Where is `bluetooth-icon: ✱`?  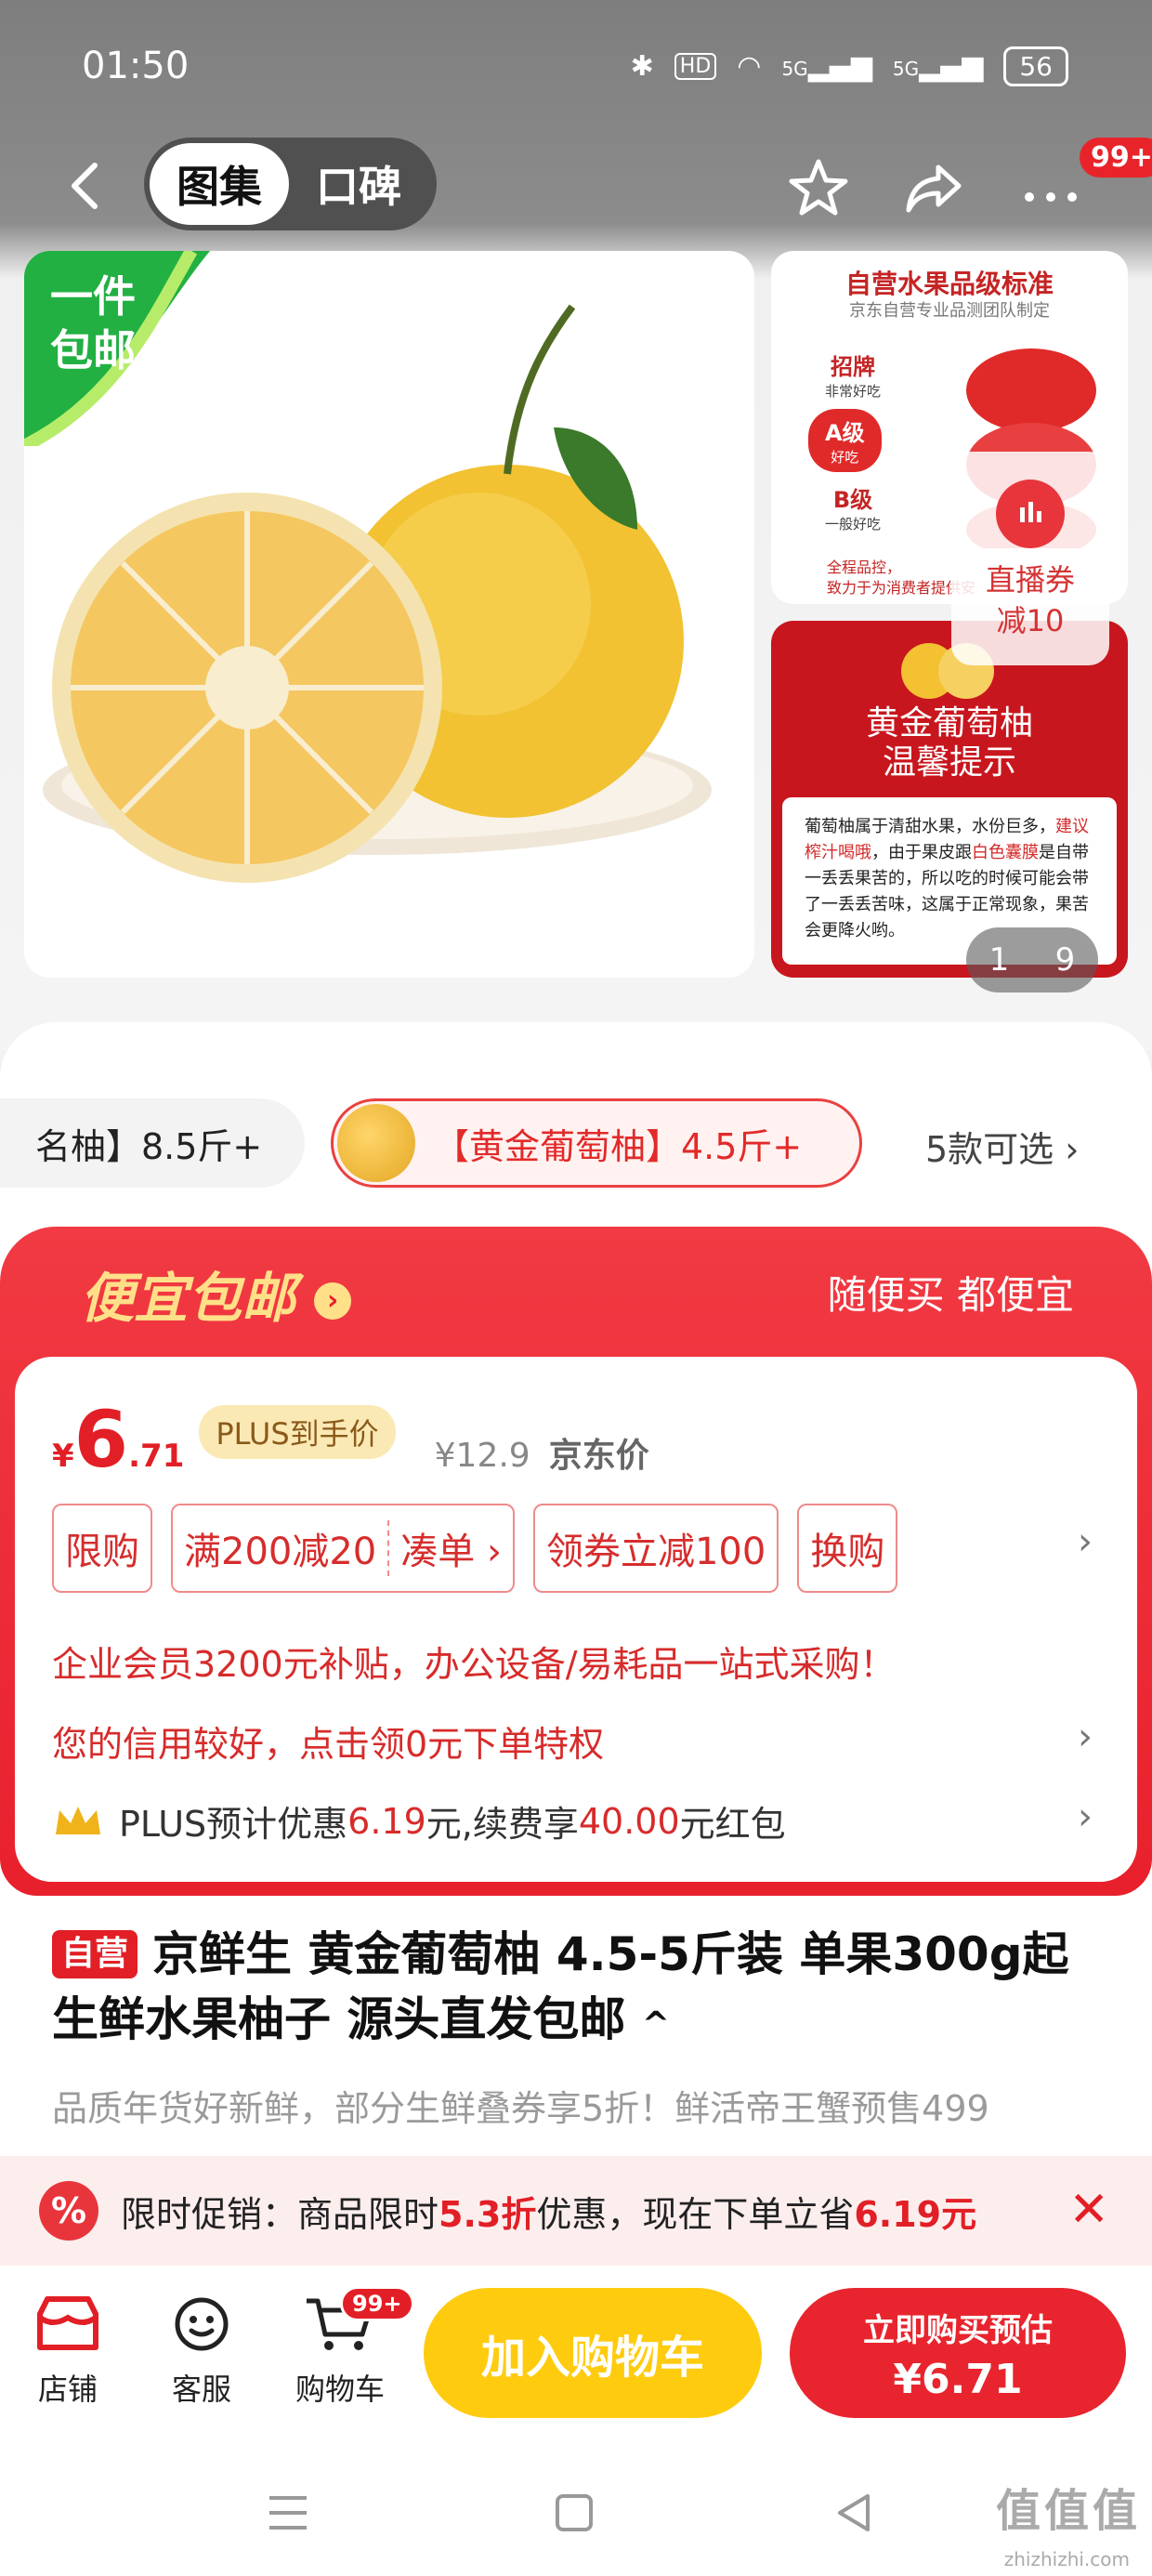 bluetooth-icon: ✱ is located at coordinates (642, 66).